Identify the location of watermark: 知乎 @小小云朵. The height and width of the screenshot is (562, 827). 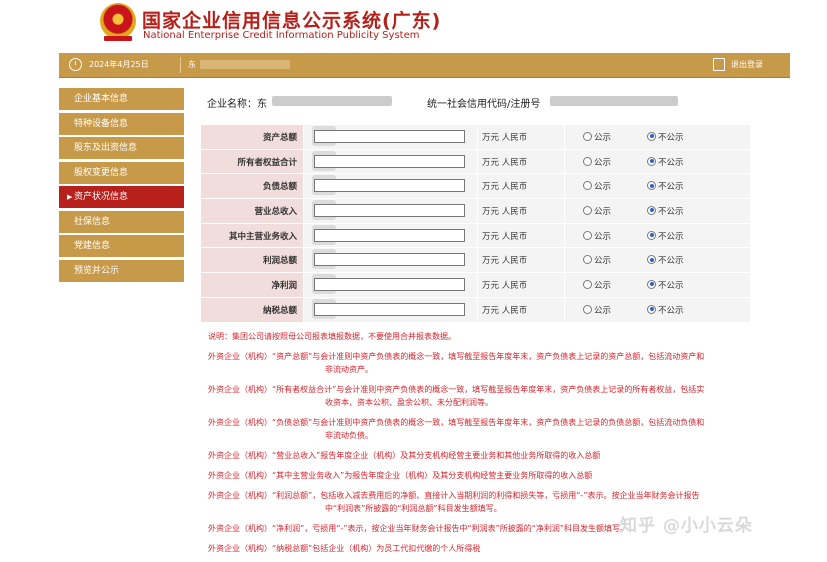
(686, 526).